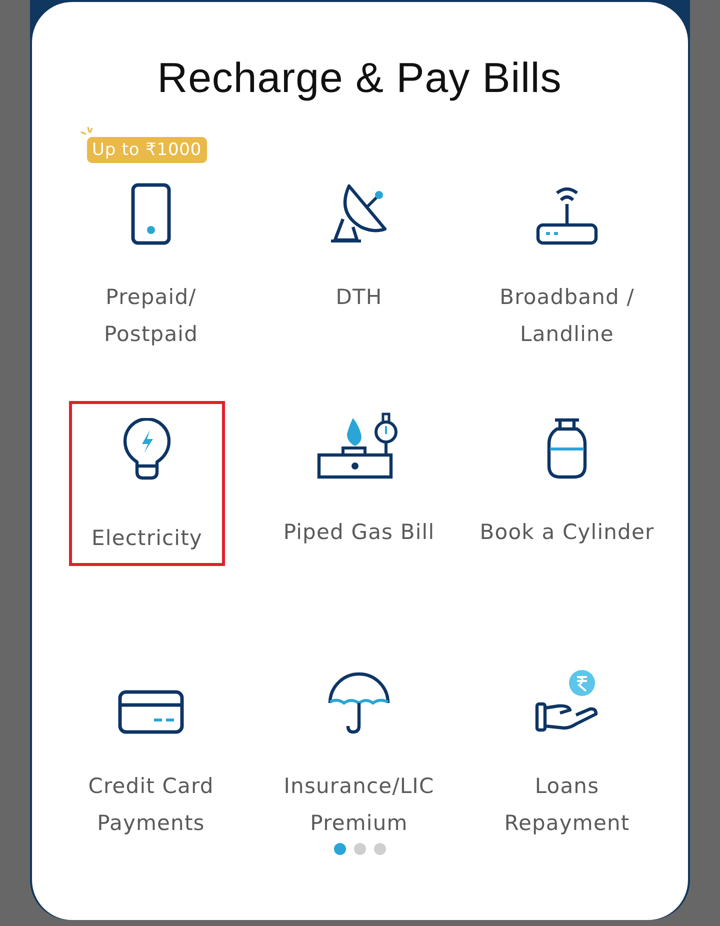 The height and width of the screenshot is (926, 720). I want to click on service-tile: Book a Cylinder, so click(567, 480).